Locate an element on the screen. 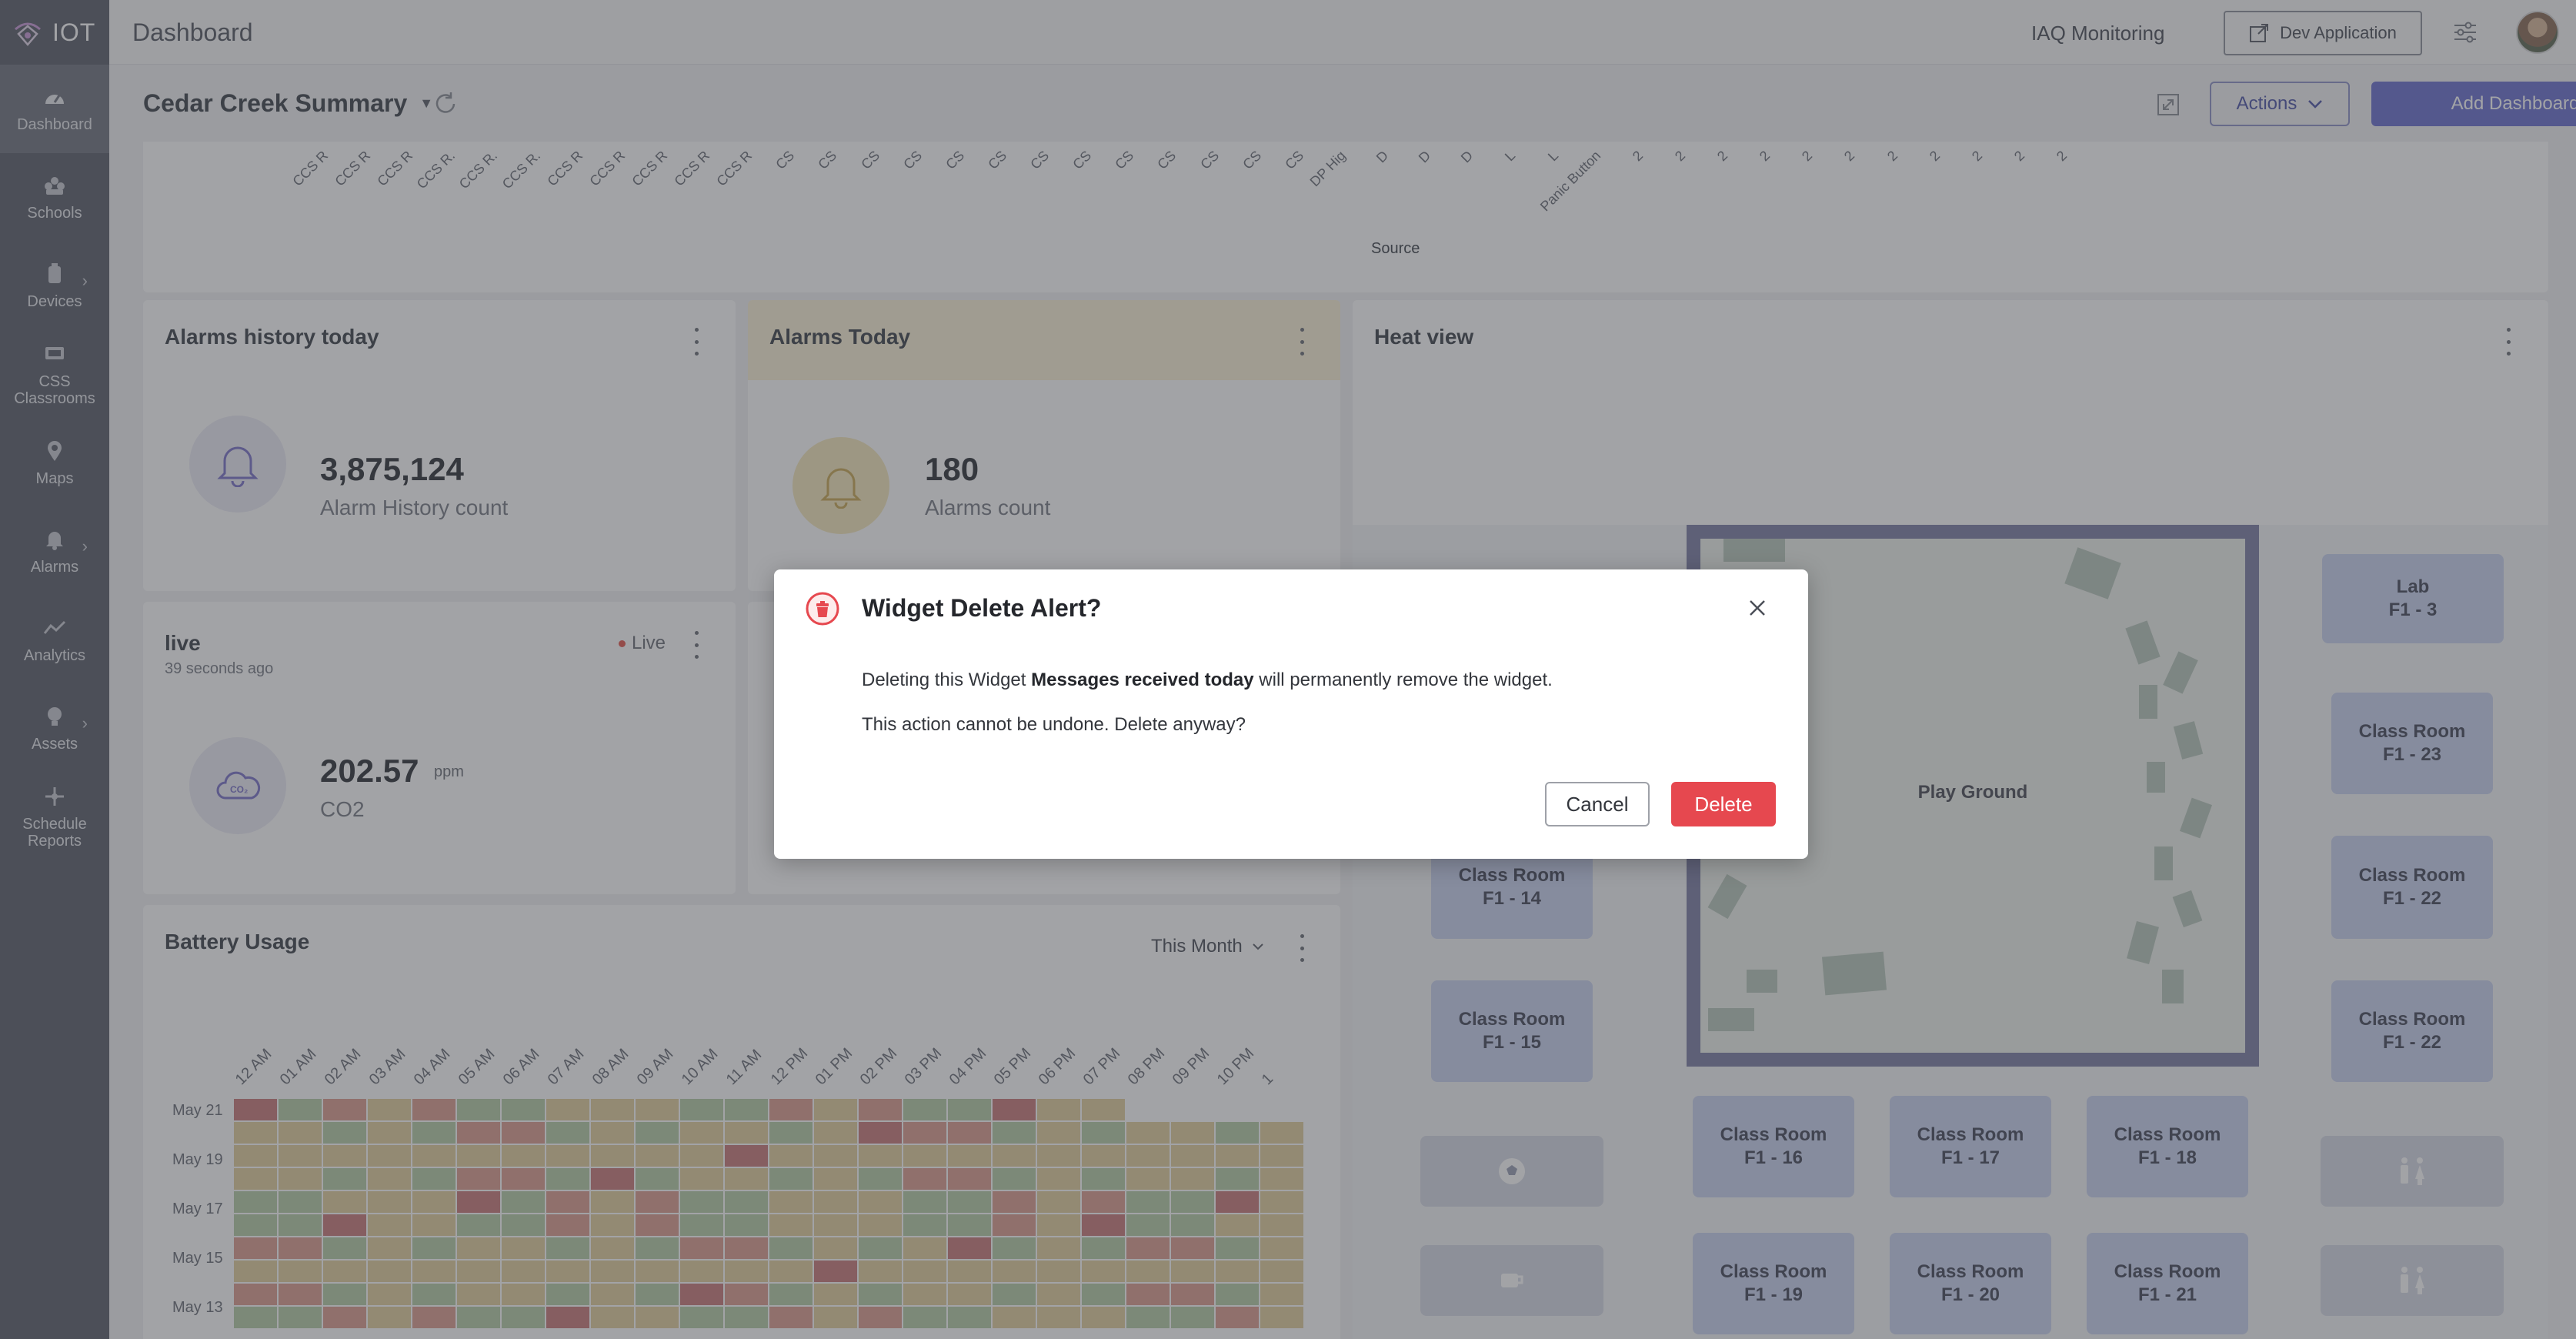  trash-icon is located at coordinates (823, 609).